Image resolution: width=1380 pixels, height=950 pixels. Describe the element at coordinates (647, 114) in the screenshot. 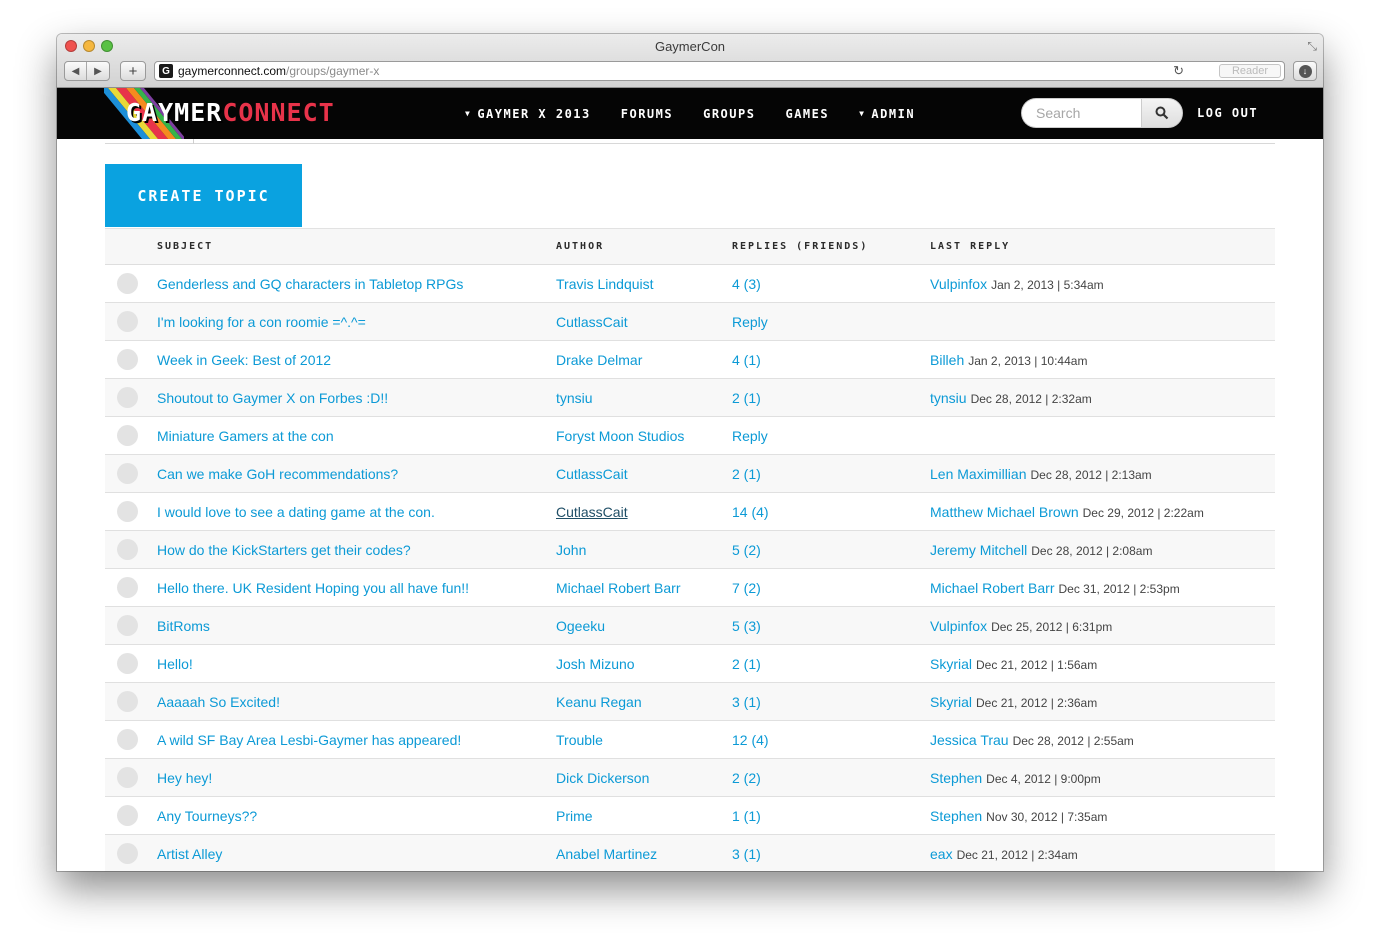

I see `nav-forums: FORUMS` at that location.